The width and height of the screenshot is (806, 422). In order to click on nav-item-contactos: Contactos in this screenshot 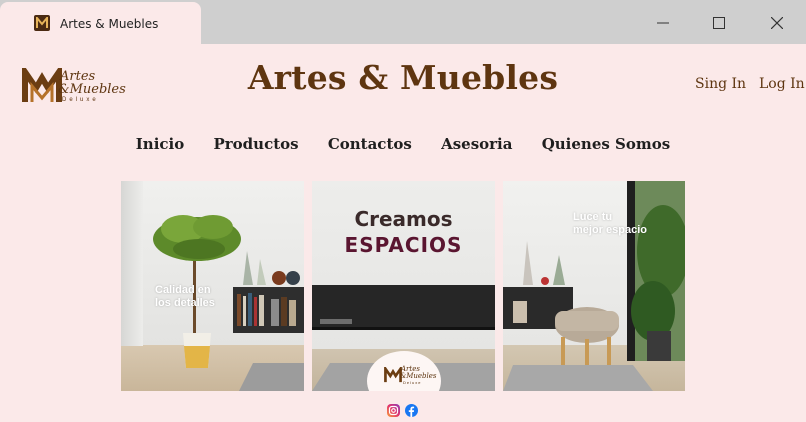, I will do `click(370, 144)`.